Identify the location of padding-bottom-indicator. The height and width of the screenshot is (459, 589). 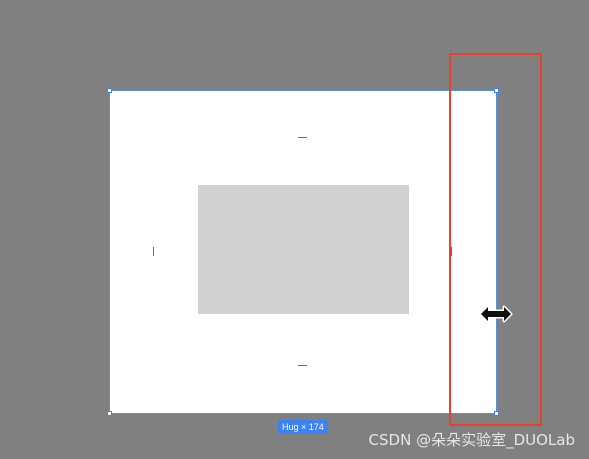
(302, 365).